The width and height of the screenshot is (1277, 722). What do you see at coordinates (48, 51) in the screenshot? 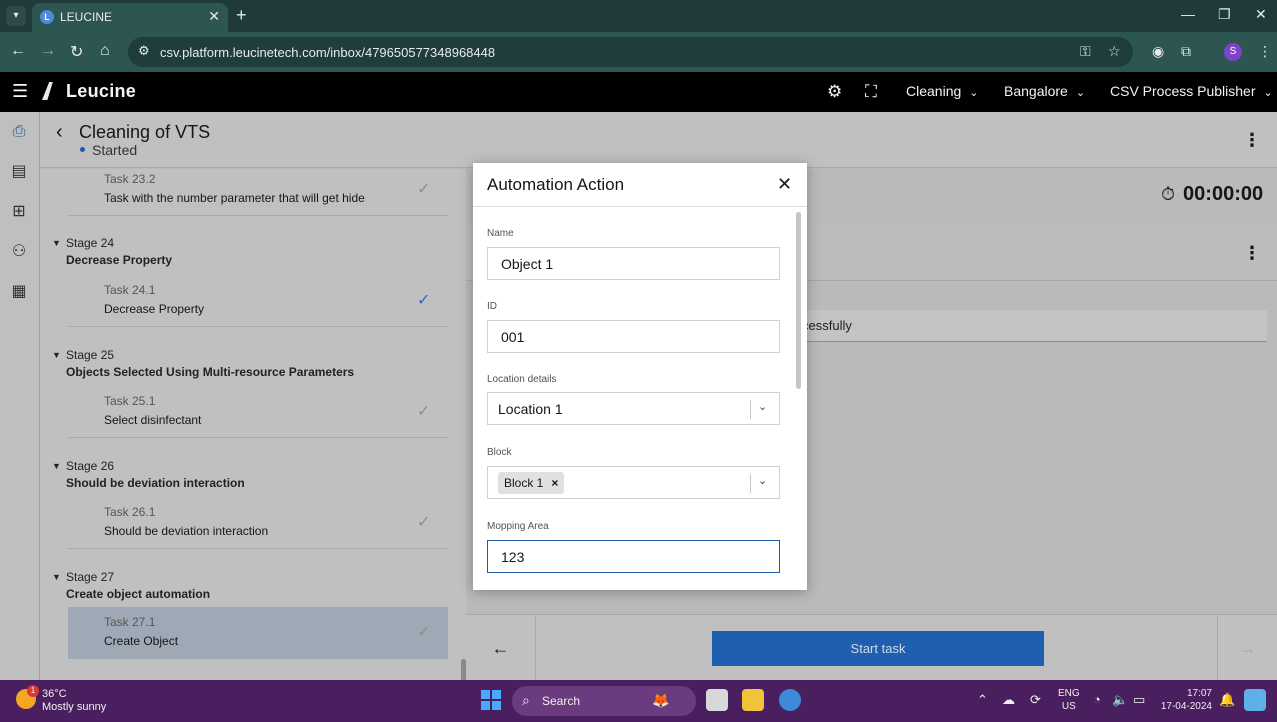
I see `forward-icon: →` at bounding box center [48, 51].